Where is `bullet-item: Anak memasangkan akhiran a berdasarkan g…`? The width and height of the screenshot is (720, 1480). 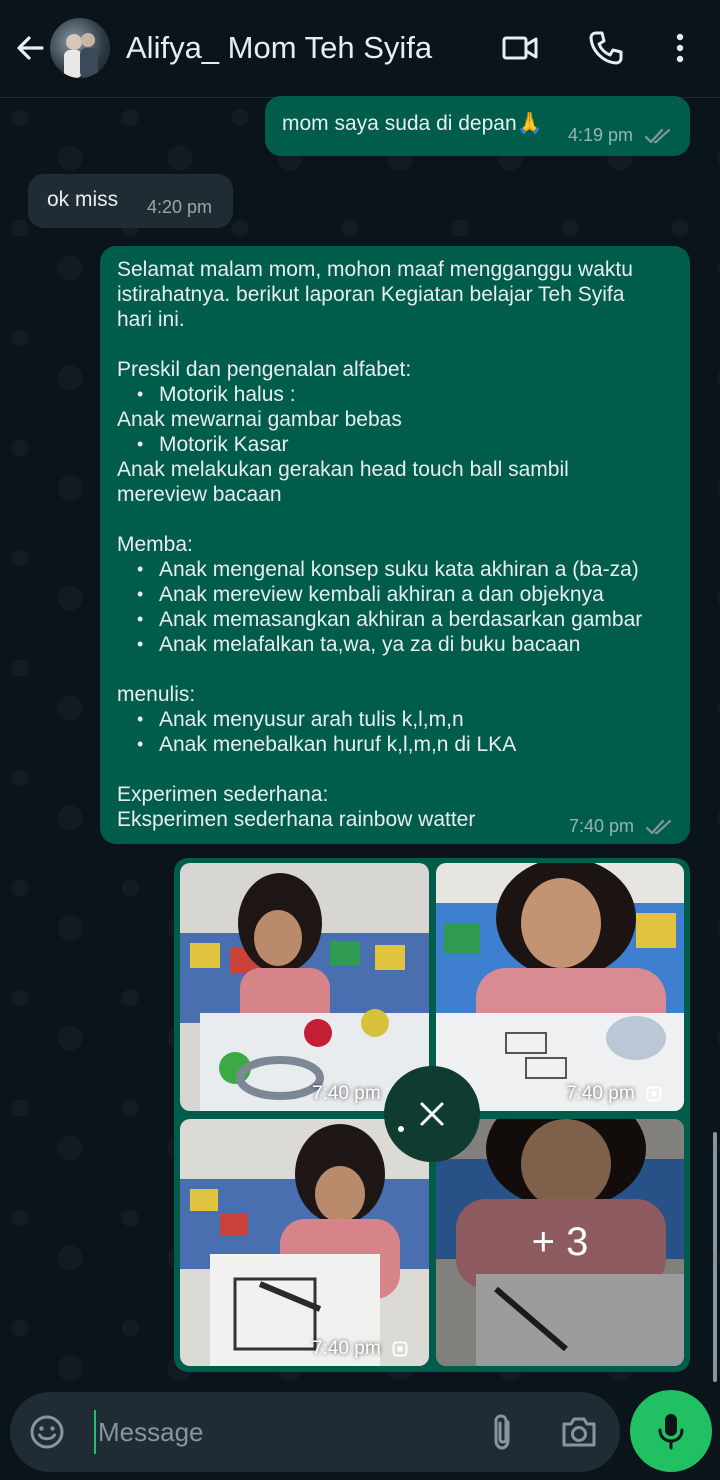 bullet-item: Anak memasangkan akhiran a berdasarkan g… is located at coordinates (397, 619).